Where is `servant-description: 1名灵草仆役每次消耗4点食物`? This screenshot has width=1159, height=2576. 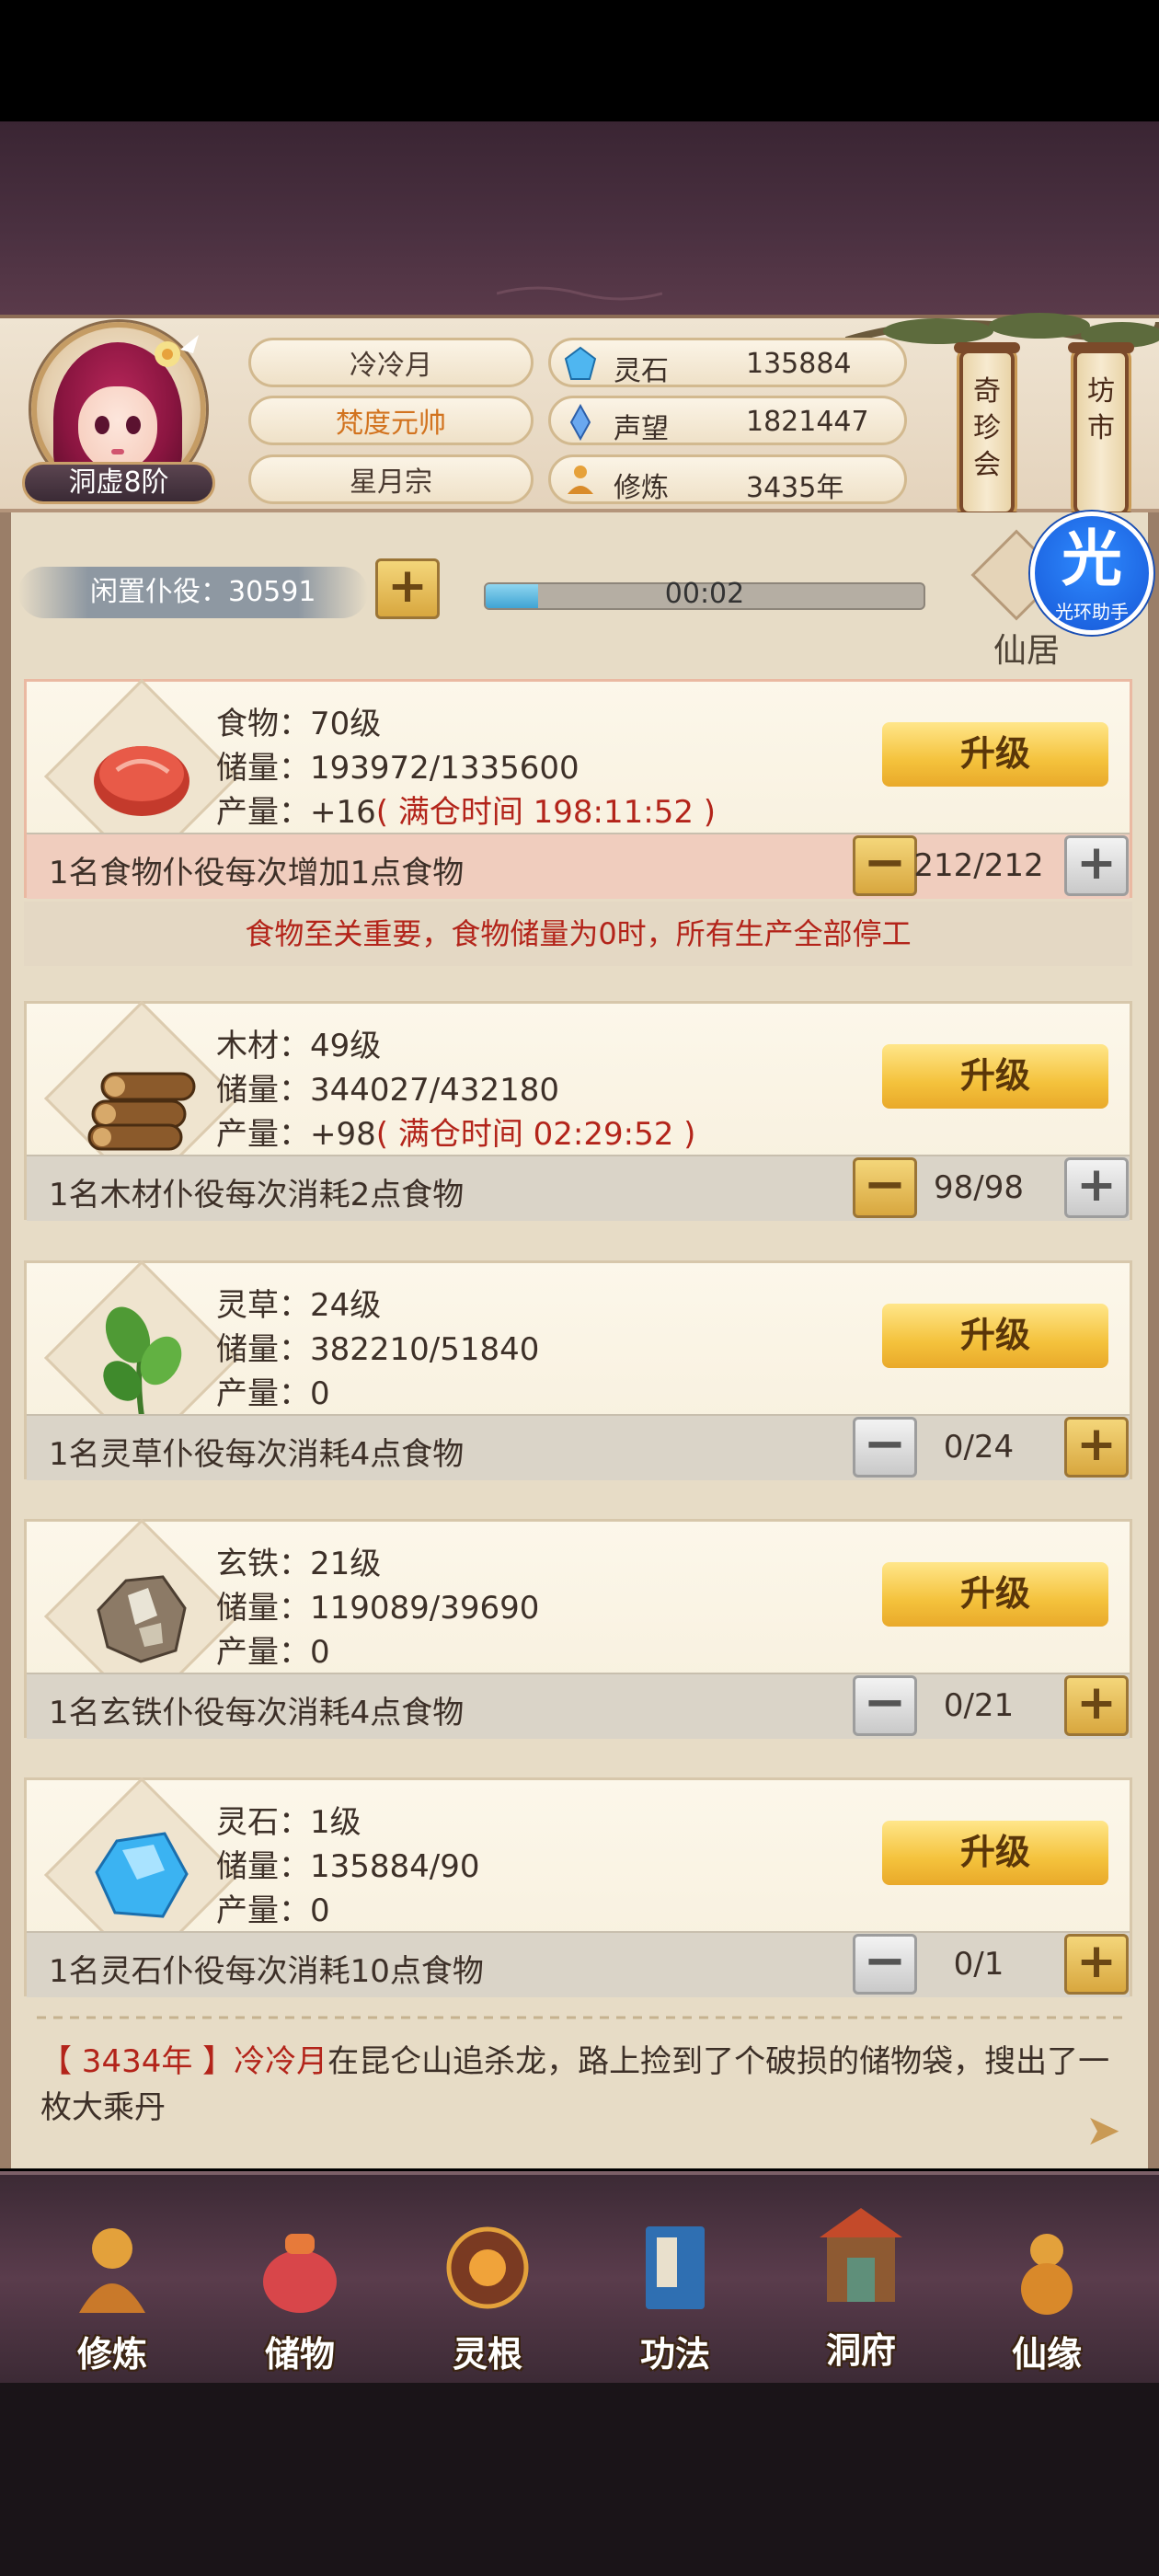 servant-description: 1名灵草仆役每次消耗4点食物 is located at coordinates (257, 1454).